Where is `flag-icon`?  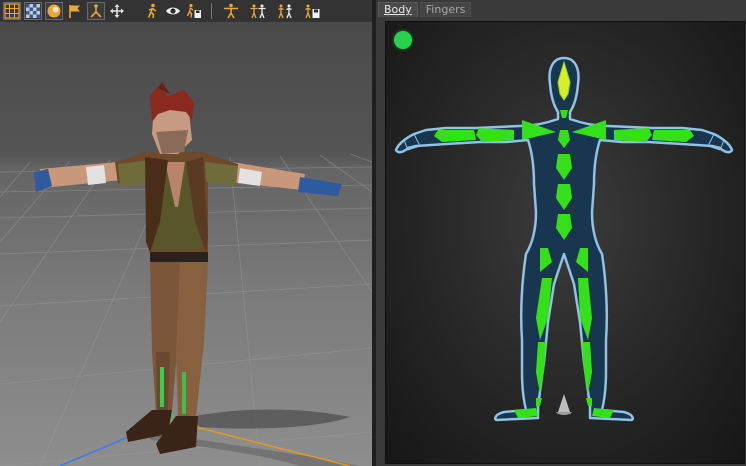
flag-icon is located at coordinates (74, 11).